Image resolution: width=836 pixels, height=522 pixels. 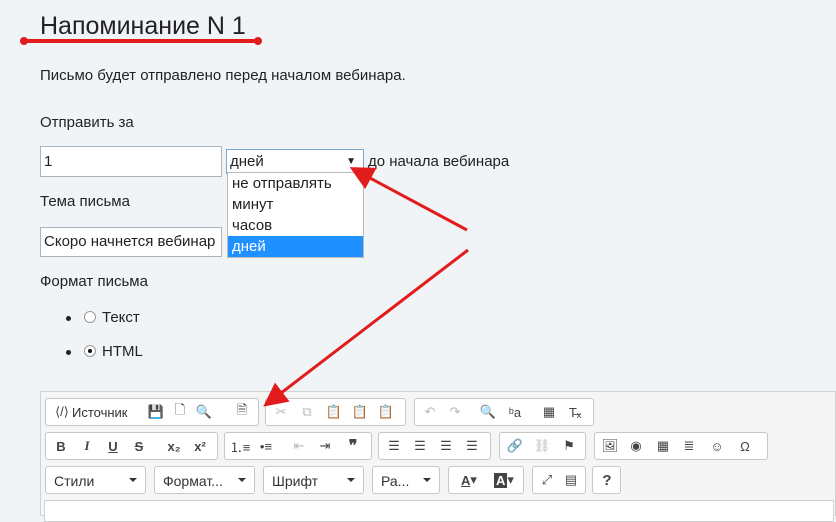 I want to click on format-label: Формат письма, so click(x=94, y=281).